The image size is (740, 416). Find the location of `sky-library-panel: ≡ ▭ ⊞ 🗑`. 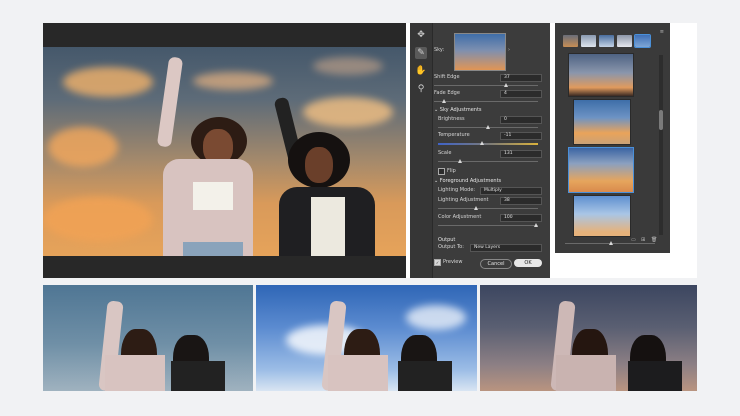

sky-library-panel: ≡ ▭ ⊞ 🗑 is located at coordinates (612, 138).